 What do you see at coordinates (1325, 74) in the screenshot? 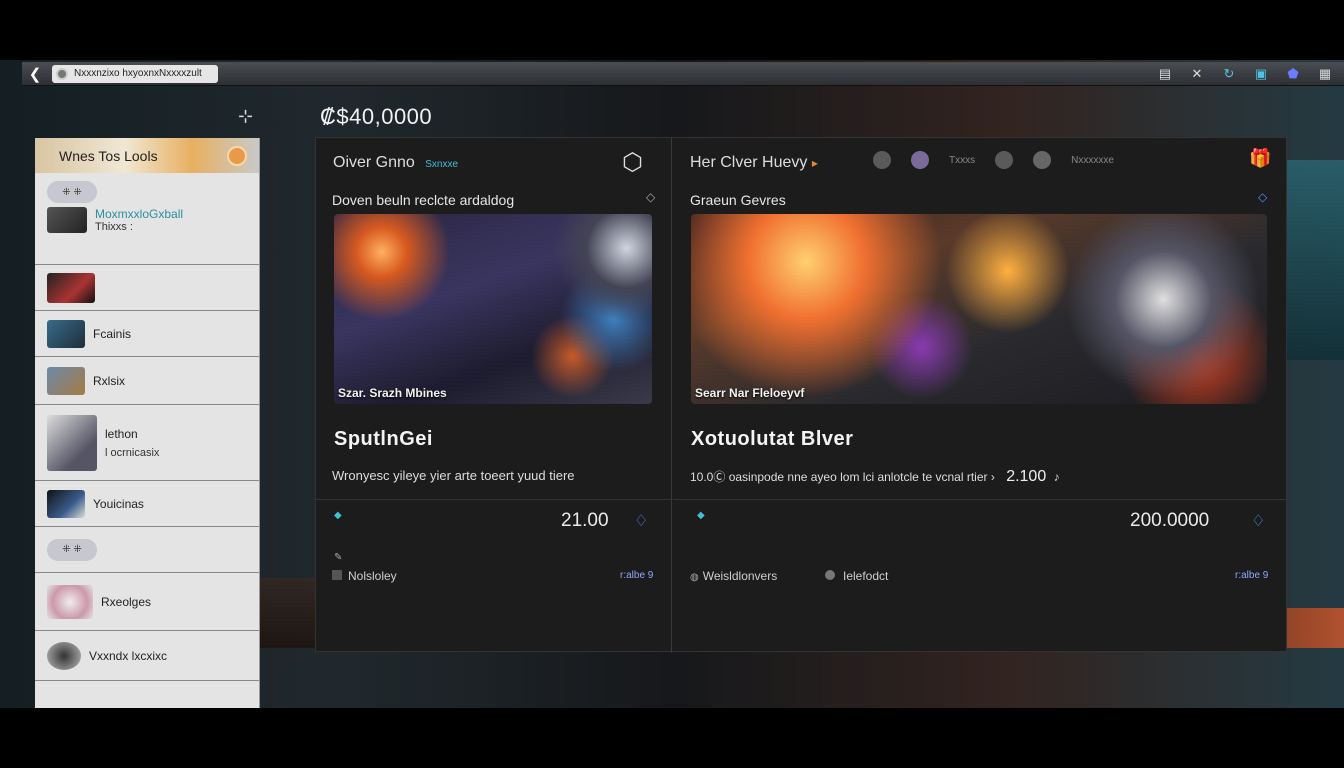
I see `extensions-icon: ▦` at bounding box center [1325, 74].